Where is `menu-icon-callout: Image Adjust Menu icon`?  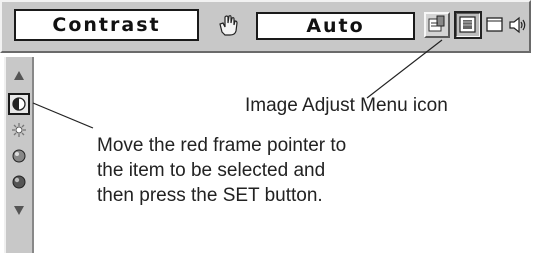
menu-icon-callout: Image Adjust Menu icon is located at coordinates (346, 105).